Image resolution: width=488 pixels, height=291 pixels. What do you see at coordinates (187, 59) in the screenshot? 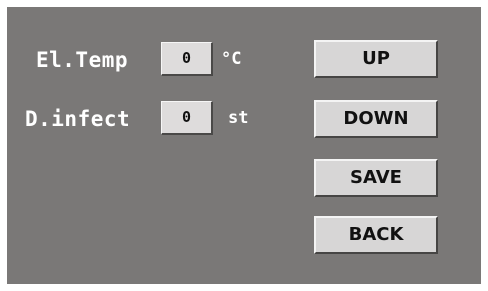
I see `el-temp-value-field: 0` at bounding box center [187, 59].